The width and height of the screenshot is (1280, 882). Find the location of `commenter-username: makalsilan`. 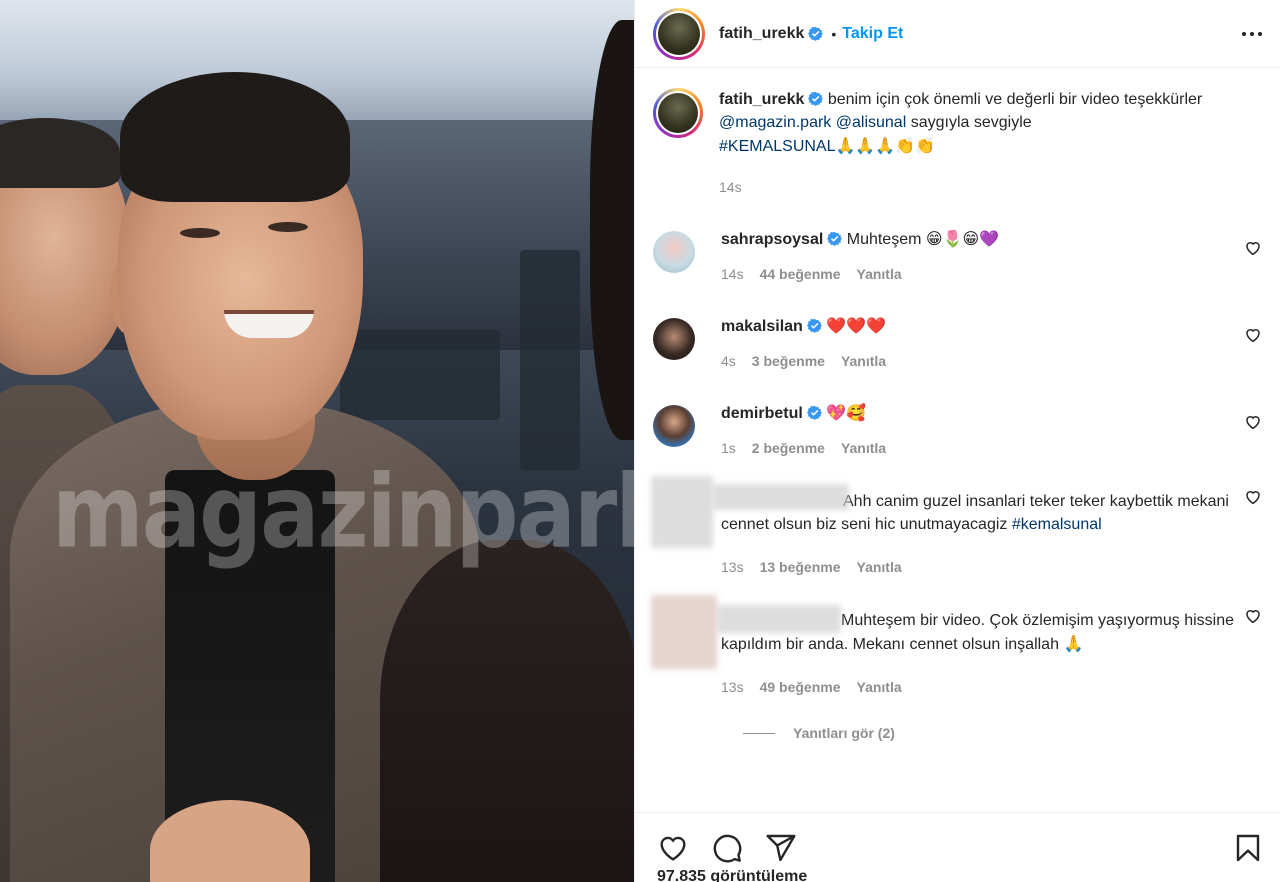

commenter-username: makalsilan is located at coordinates (762, 326).